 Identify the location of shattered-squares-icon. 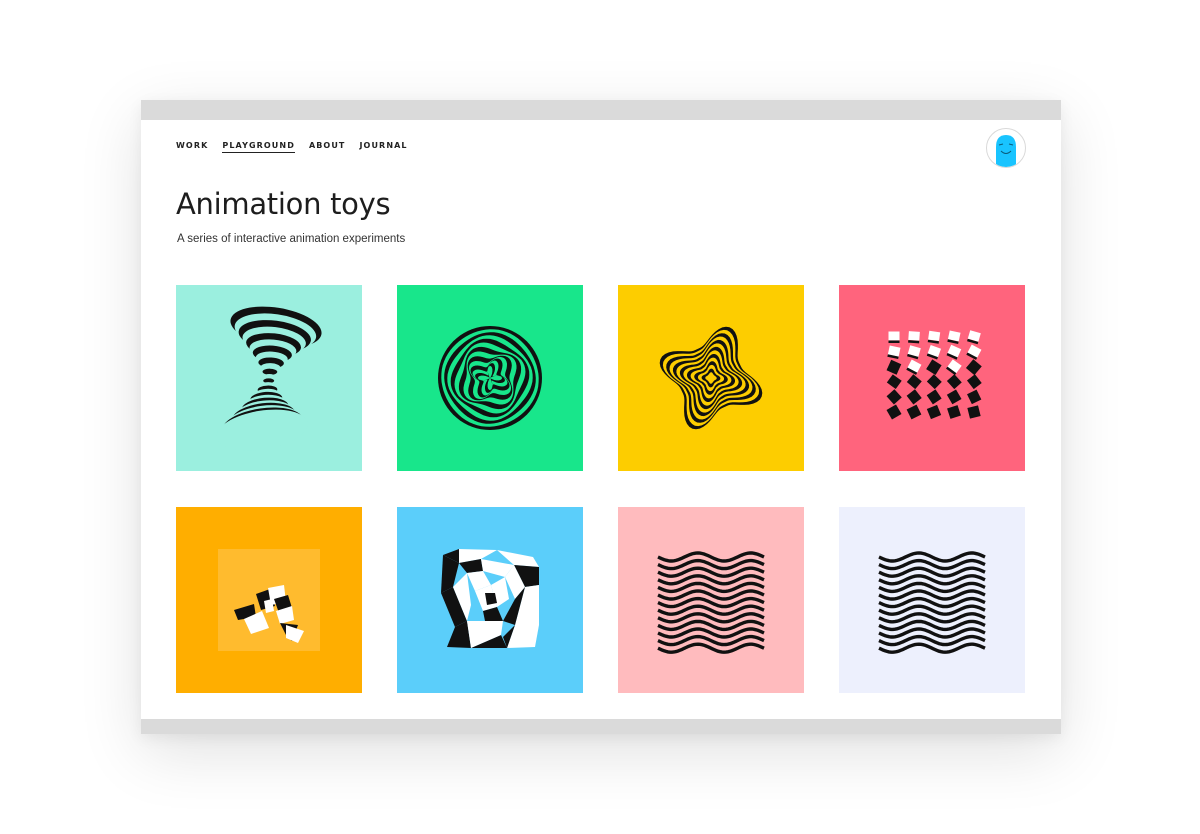
(269, 600).